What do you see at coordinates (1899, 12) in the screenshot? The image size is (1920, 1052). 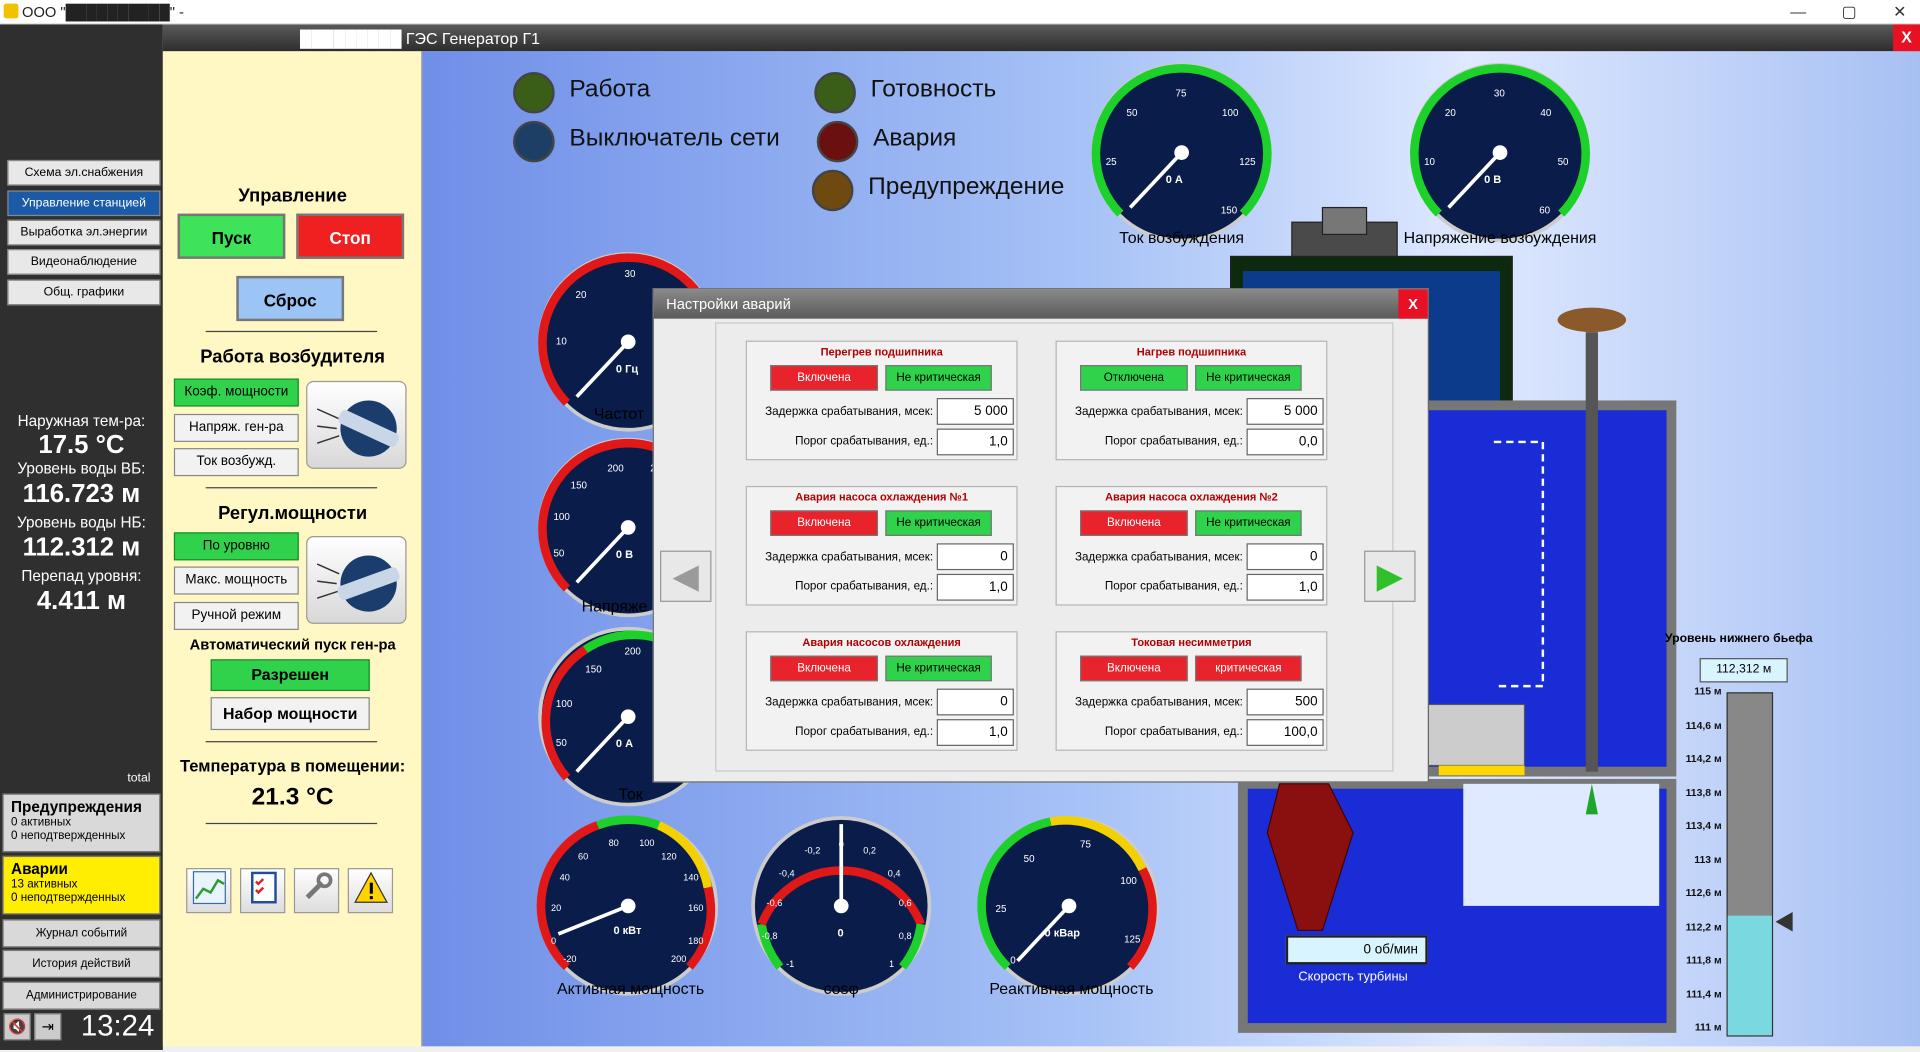 I see `close-window-button: ✕` at bounding box center [1899, 12].